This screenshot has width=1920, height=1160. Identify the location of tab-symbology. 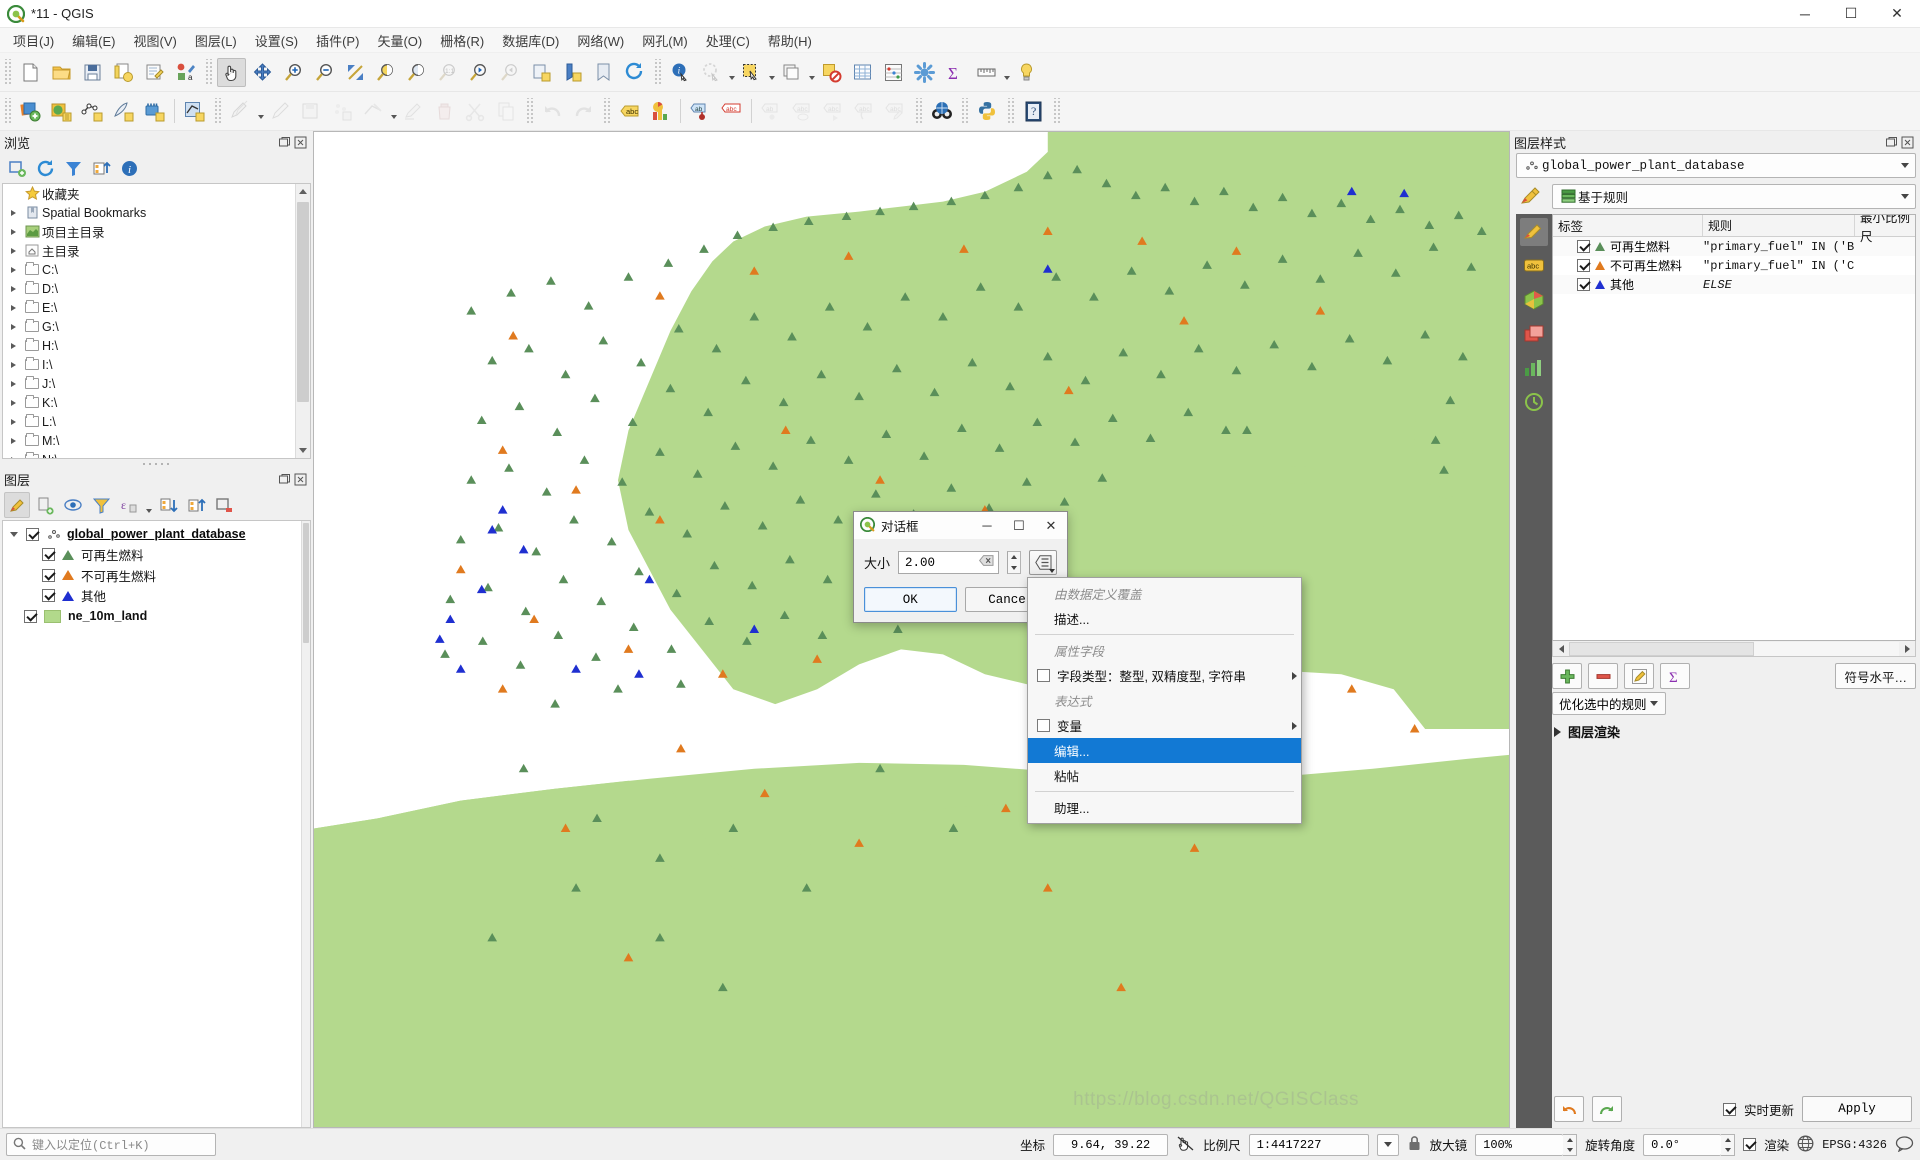
(1534, 232).